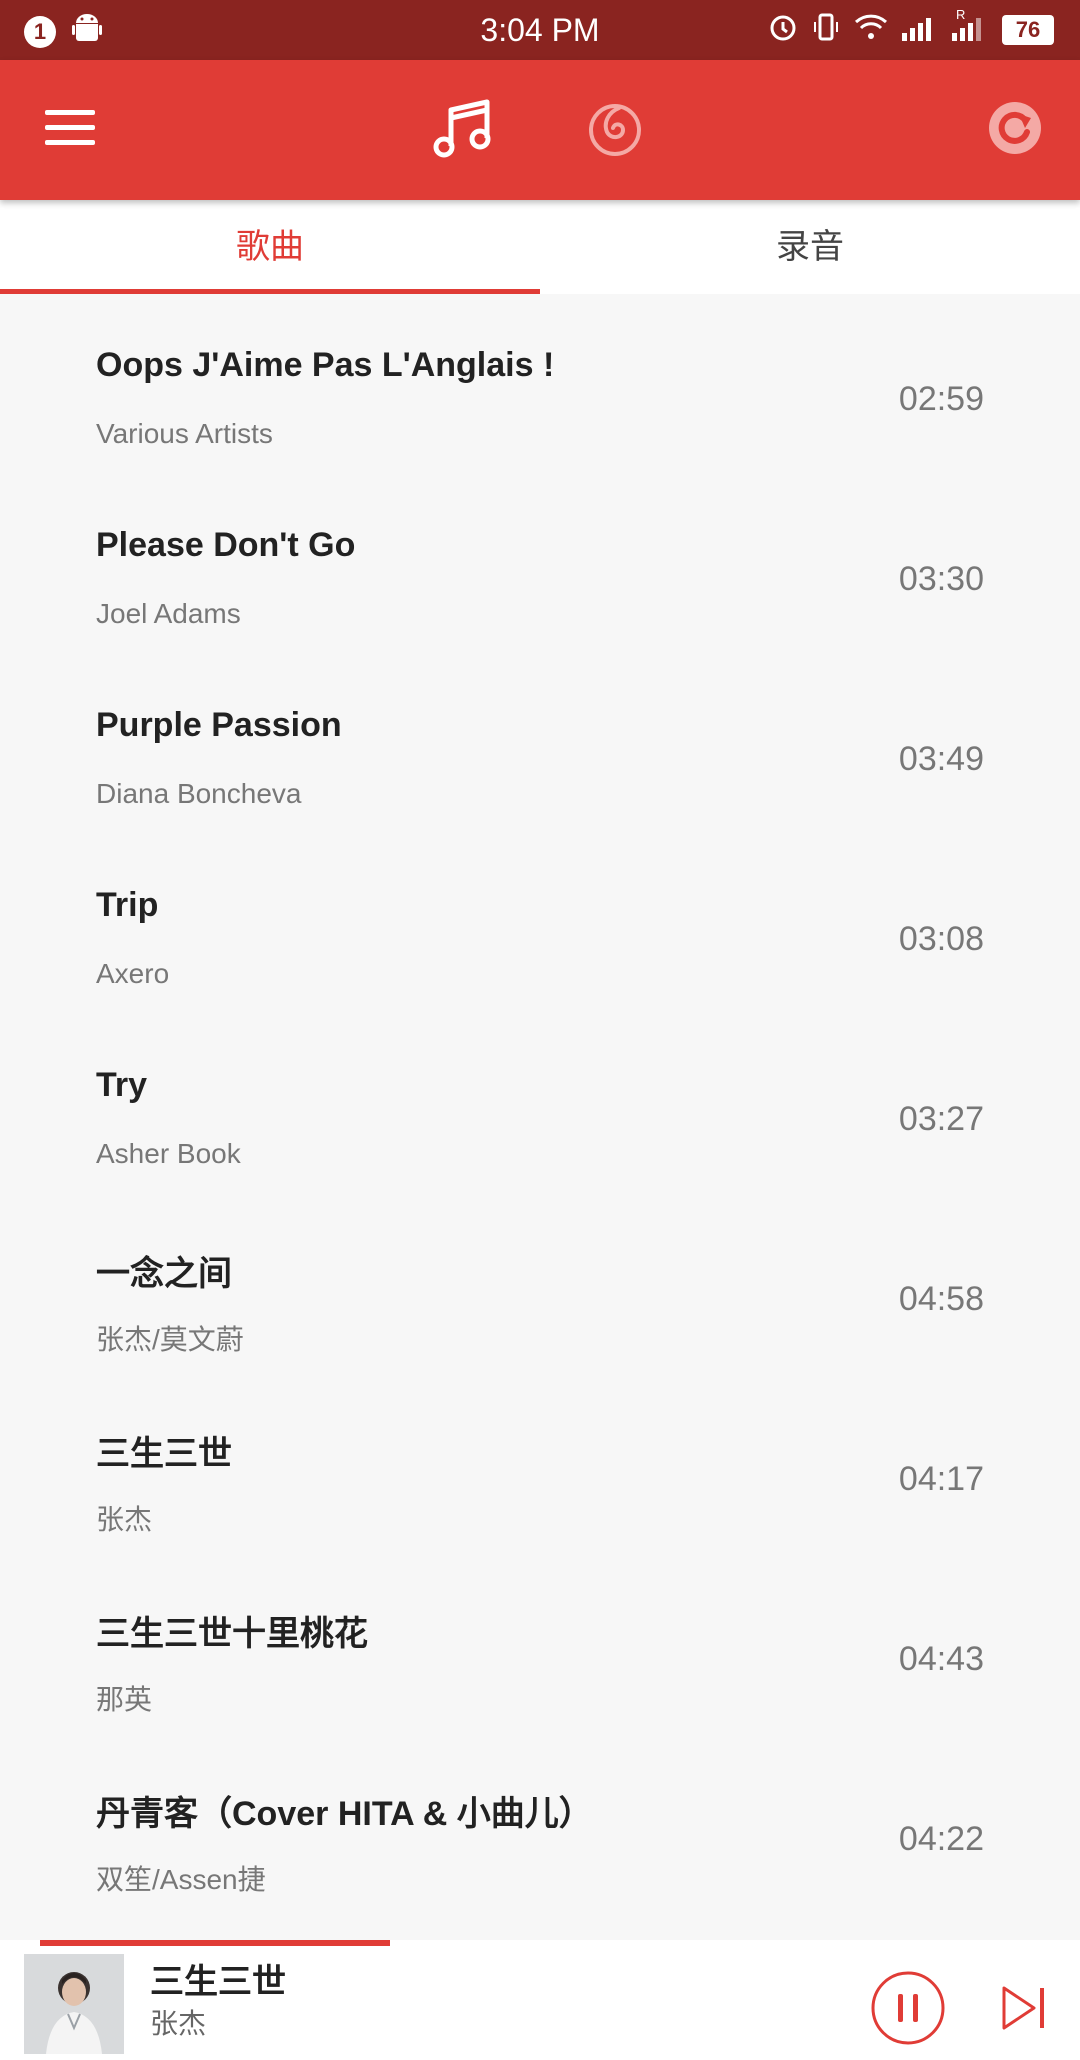  I want to click on artist-photo-icon, so click(74, 2004).